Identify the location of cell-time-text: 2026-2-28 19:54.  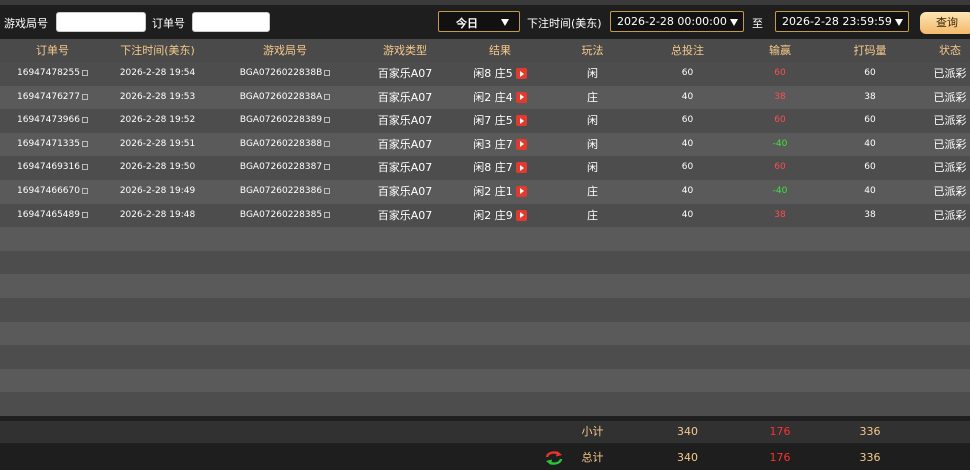
(157, 73).